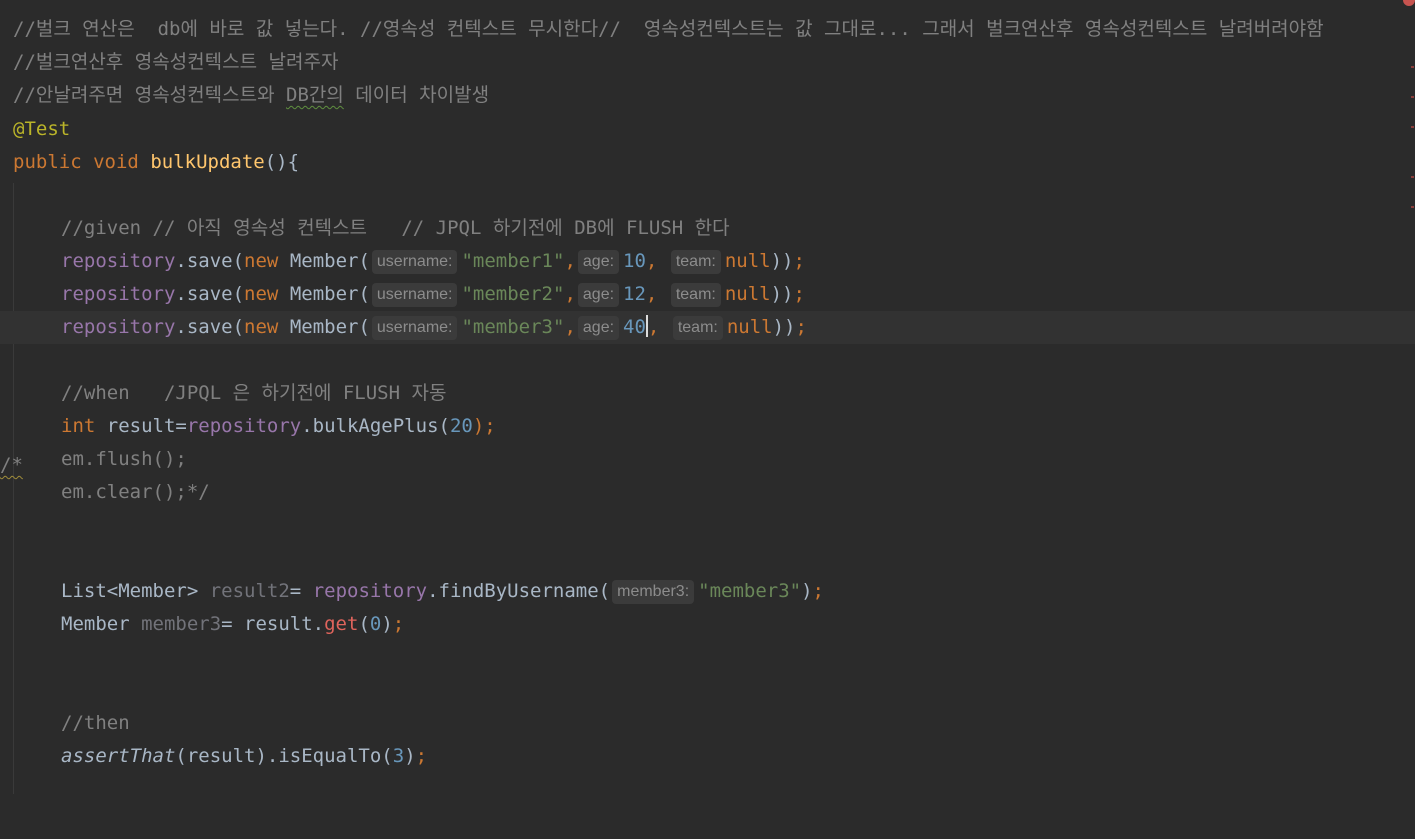 The height and width of the screenshot is (839, 1415). I want to click on error-get-method: get, so click(341, 624).